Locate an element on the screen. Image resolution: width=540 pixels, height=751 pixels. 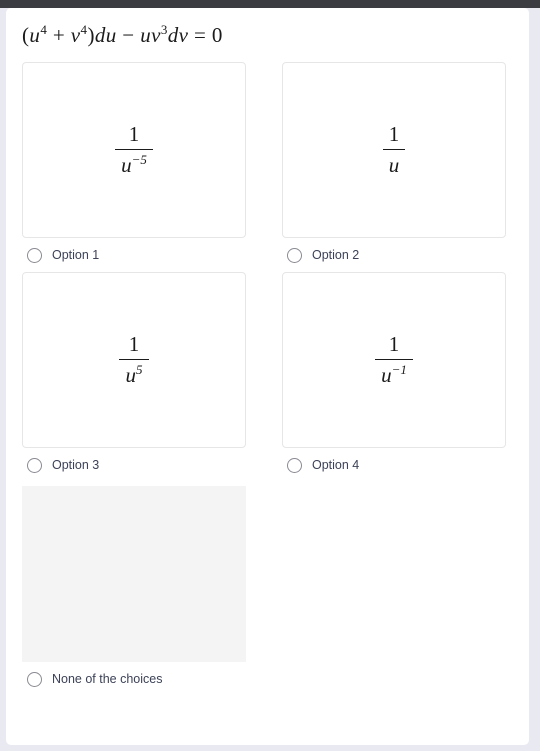
equation-plus: + is located at coordinates (59, 34).